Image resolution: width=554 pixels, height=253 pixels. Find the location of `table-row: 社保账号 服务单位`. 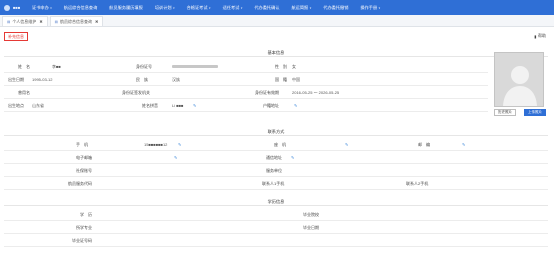

table-row: 社保账号 服务单位 is located at coordinates (276, 170).